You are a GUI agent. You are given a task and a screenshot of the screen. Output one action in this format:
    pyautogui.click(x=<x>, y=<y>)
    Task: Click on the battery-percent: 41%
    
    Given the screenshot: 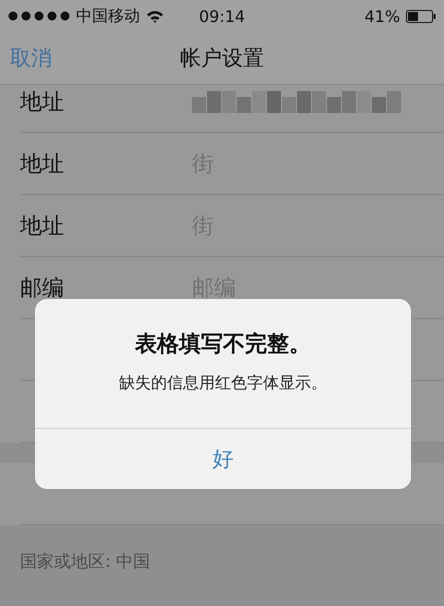 What is the action you would take?
    pyautogui.click(x=382, y=16)
    